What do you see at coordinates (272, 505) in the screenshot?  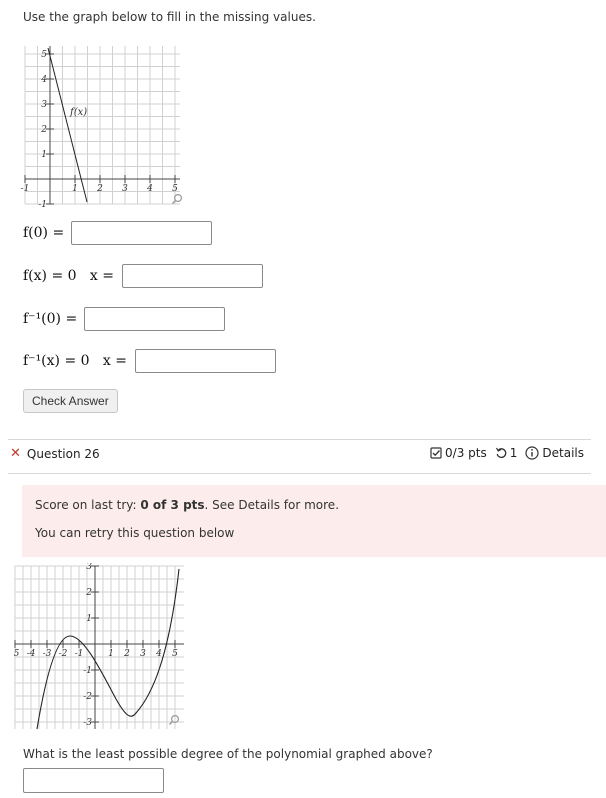 I see `score-suffix: . See Details for more.` at bounding box center [272, 505].